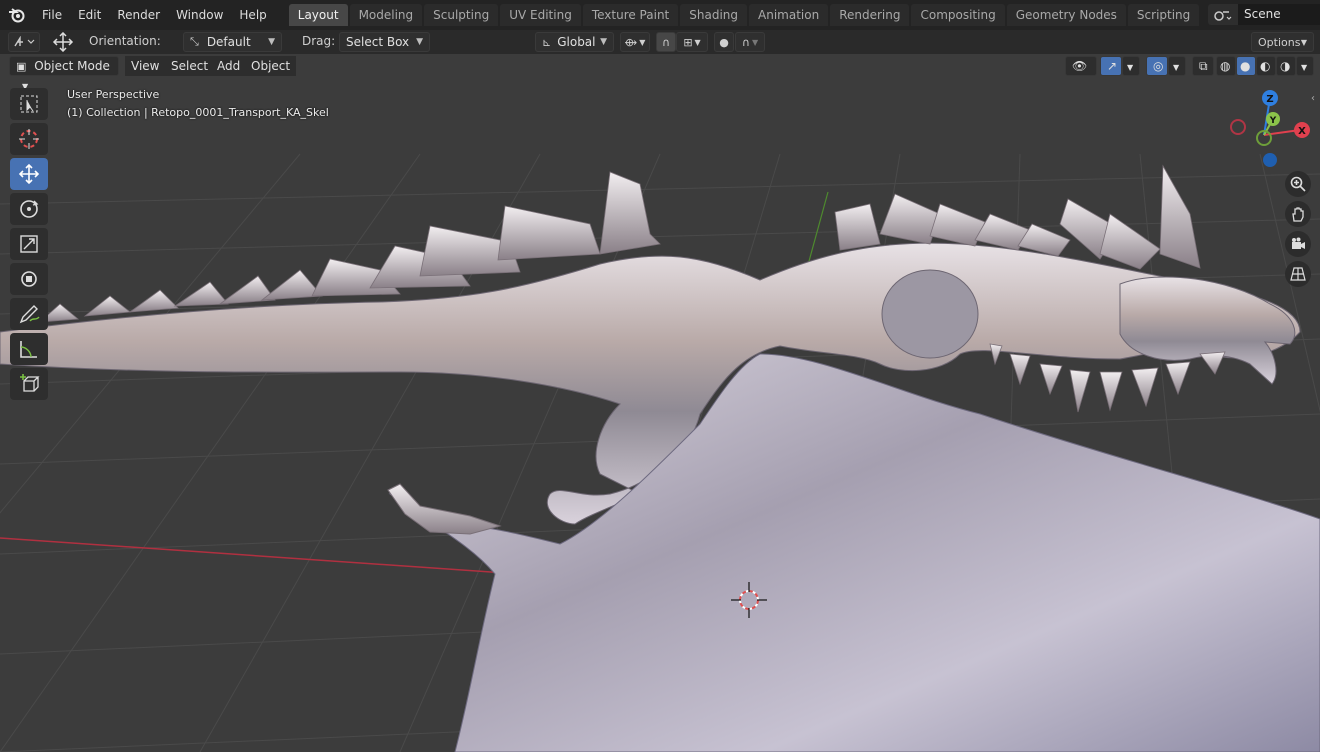 This screenshot has height=752, width=1320. I want to click on transform-orientation-value: Global, so click(576, 42).